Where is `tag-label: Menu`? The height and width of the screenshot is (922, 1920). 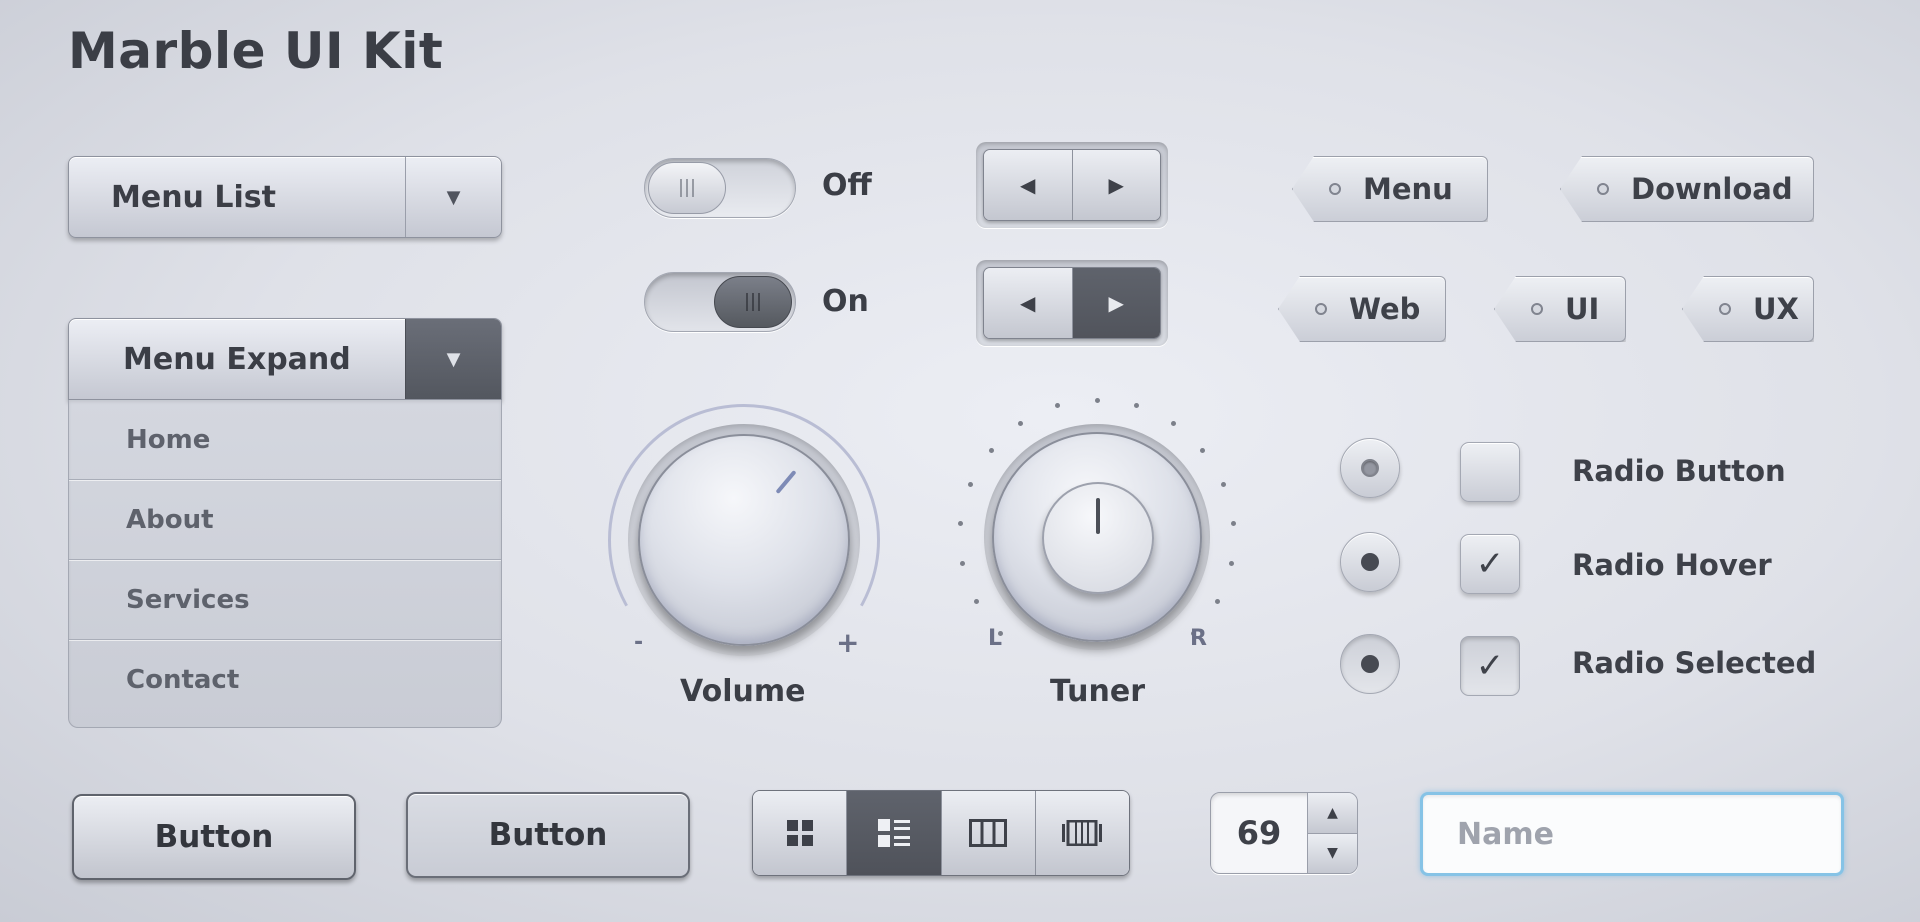
tag-label: Menu is located at coordinates (1408, 189).